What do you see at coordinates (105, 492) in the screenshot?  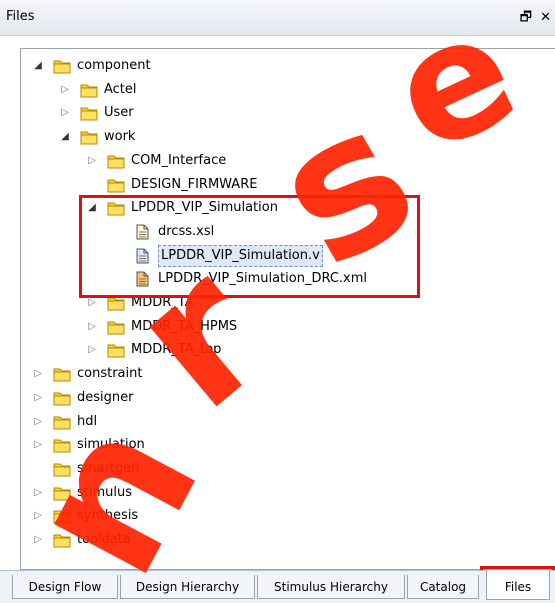 I see `tree-item-label: stimulus` at bounding box center [105, 492].